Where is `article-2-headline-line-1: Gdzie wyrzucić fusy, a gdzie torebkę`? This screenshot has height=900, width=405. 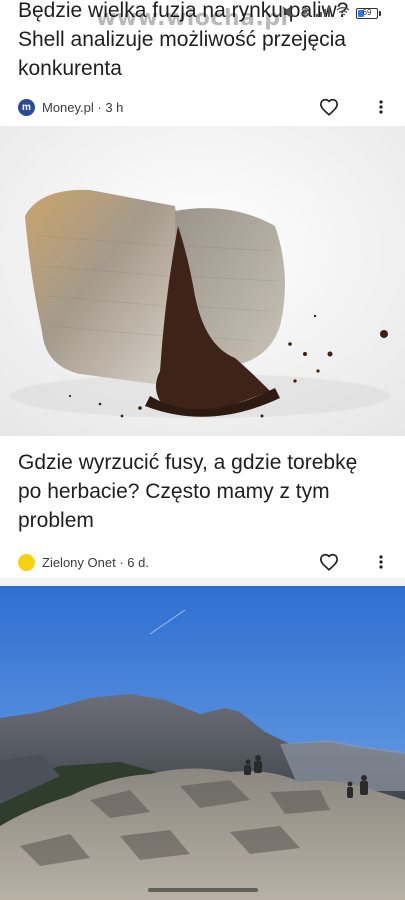
article-2-headline-line-1: Gdzie wyrzucić fusy, a gdzie torebkę is located at coordinates (188, 462).